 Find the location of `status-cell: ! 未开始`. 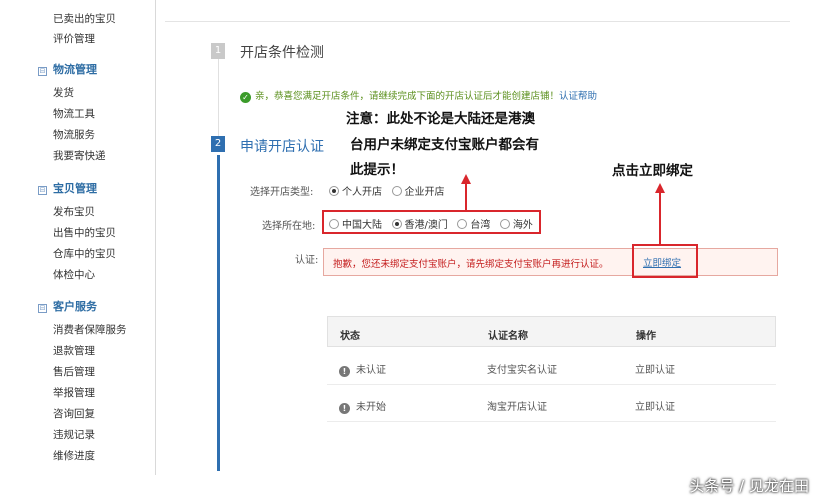

status-cell: ! 未开始 is located at coordinates (362, 406).